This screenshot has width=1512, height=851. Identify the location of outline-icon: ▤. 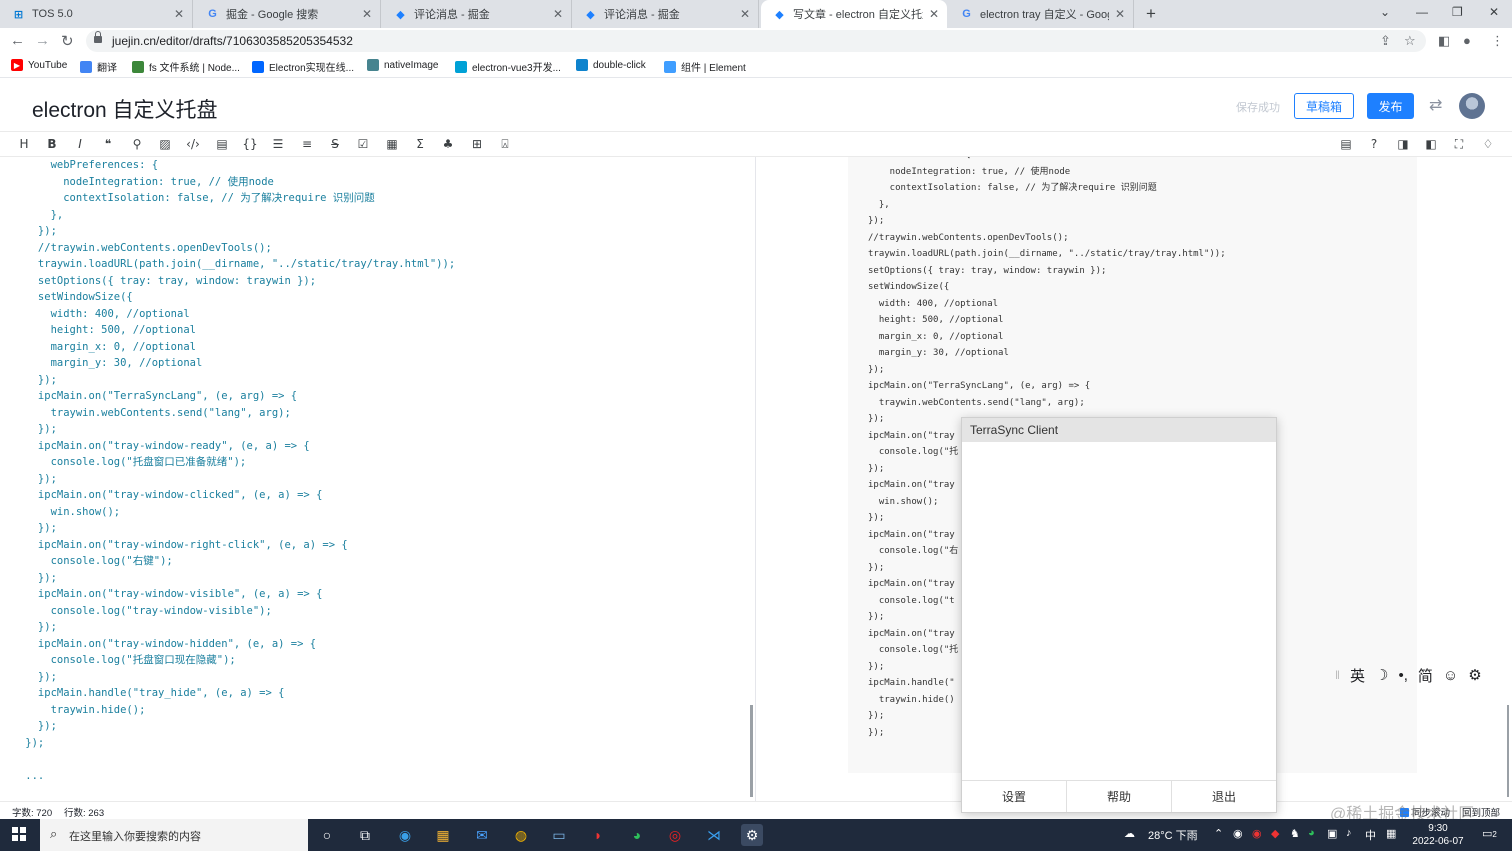
(1346, 144).